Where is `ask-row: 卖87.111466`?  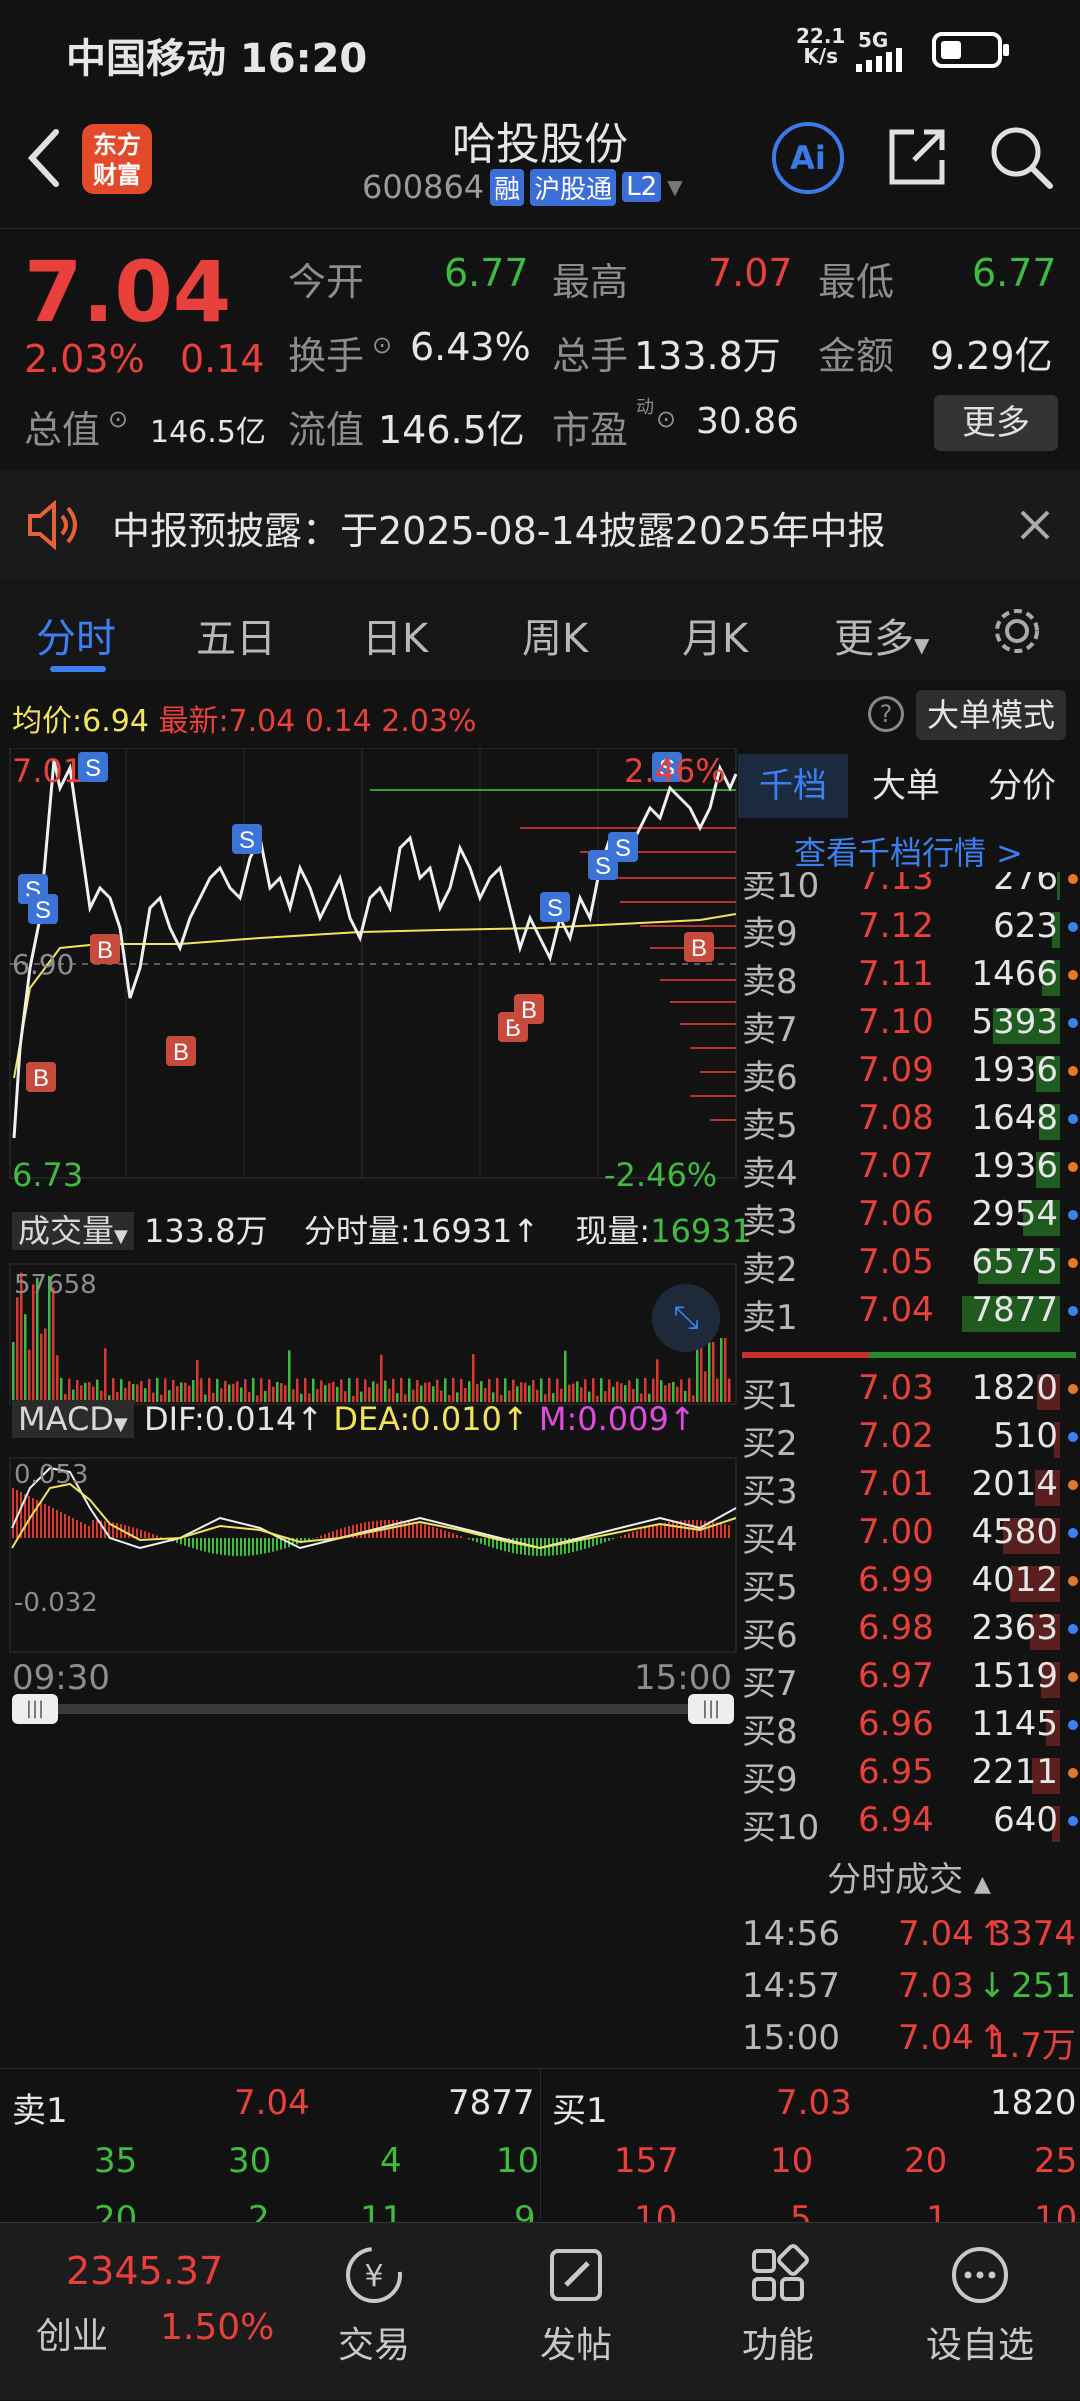
ask-row: 卖87.111466 is located at coordinates (909, 977).